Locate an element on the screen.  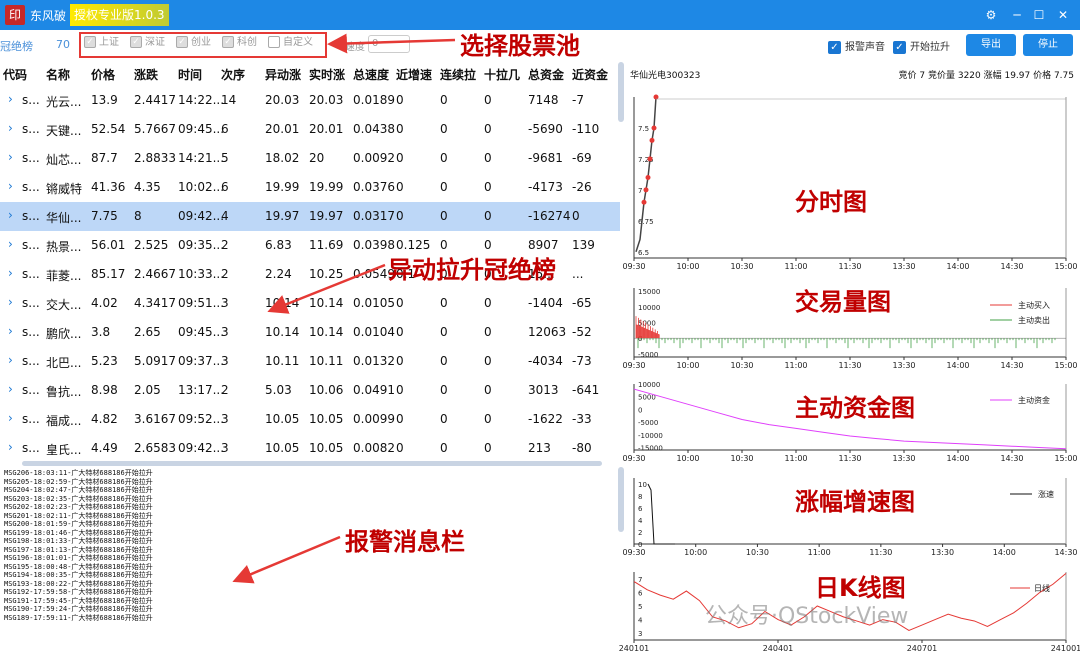
column-header: 近资金 is located at coordinates (590, 74).